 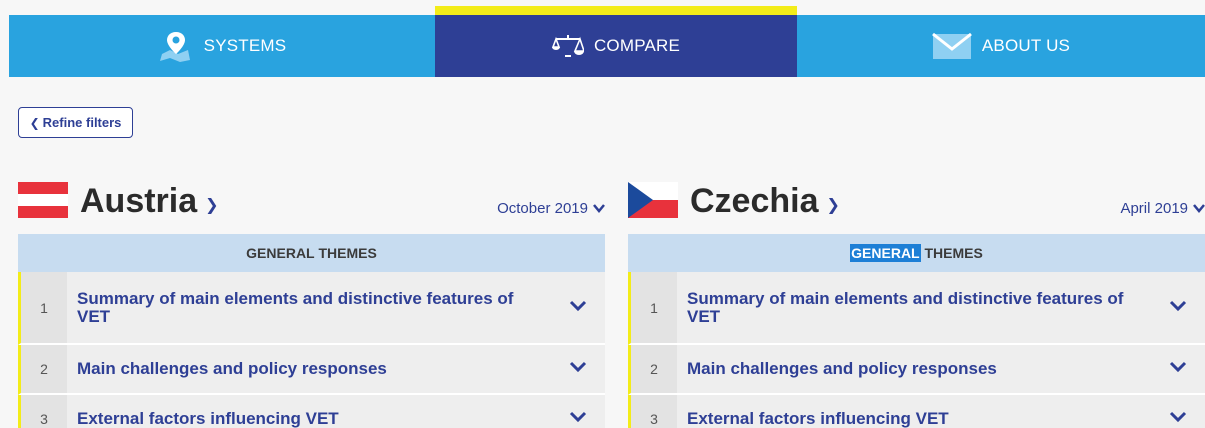 What do you see at coordinates (567, 46) in the screenshot?
I see `scales-icon` at bounding box center [567, 46].